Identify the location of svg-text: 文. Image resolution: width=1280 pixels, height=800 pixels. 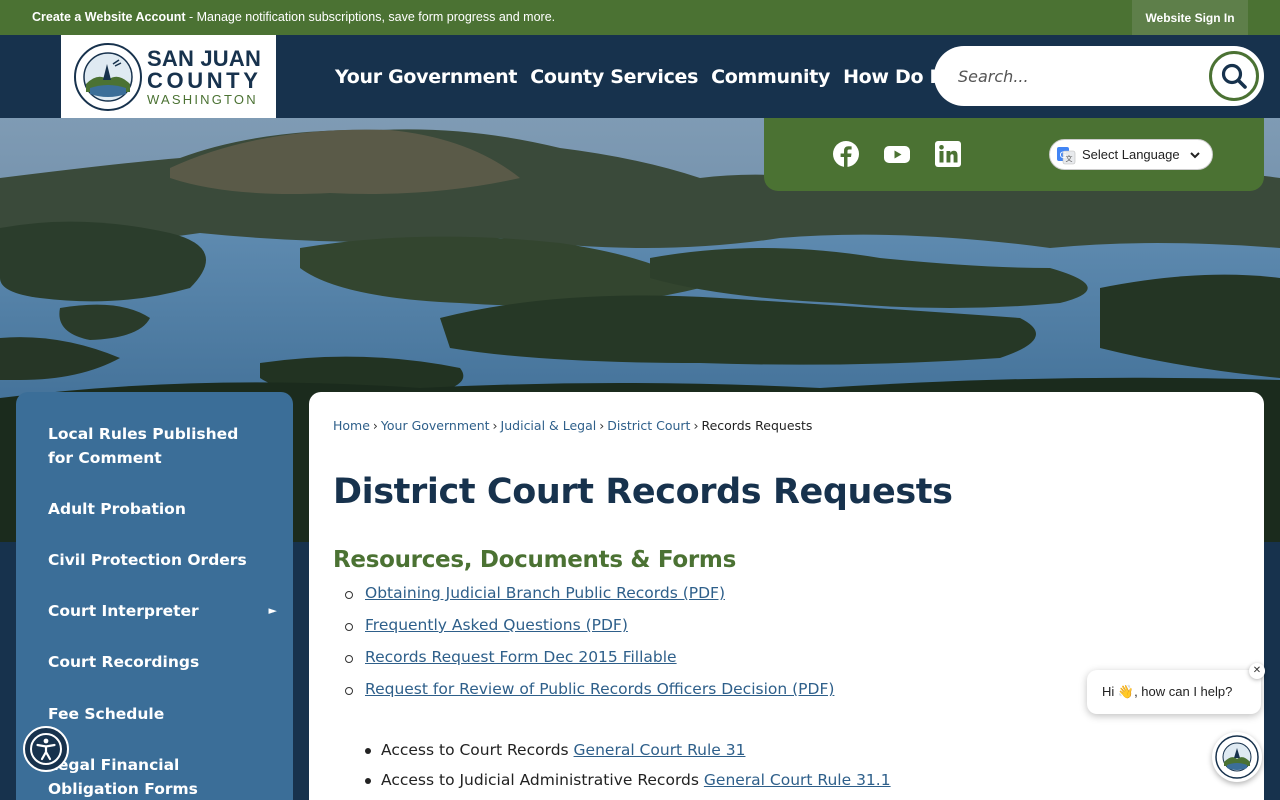
(1069, 158).